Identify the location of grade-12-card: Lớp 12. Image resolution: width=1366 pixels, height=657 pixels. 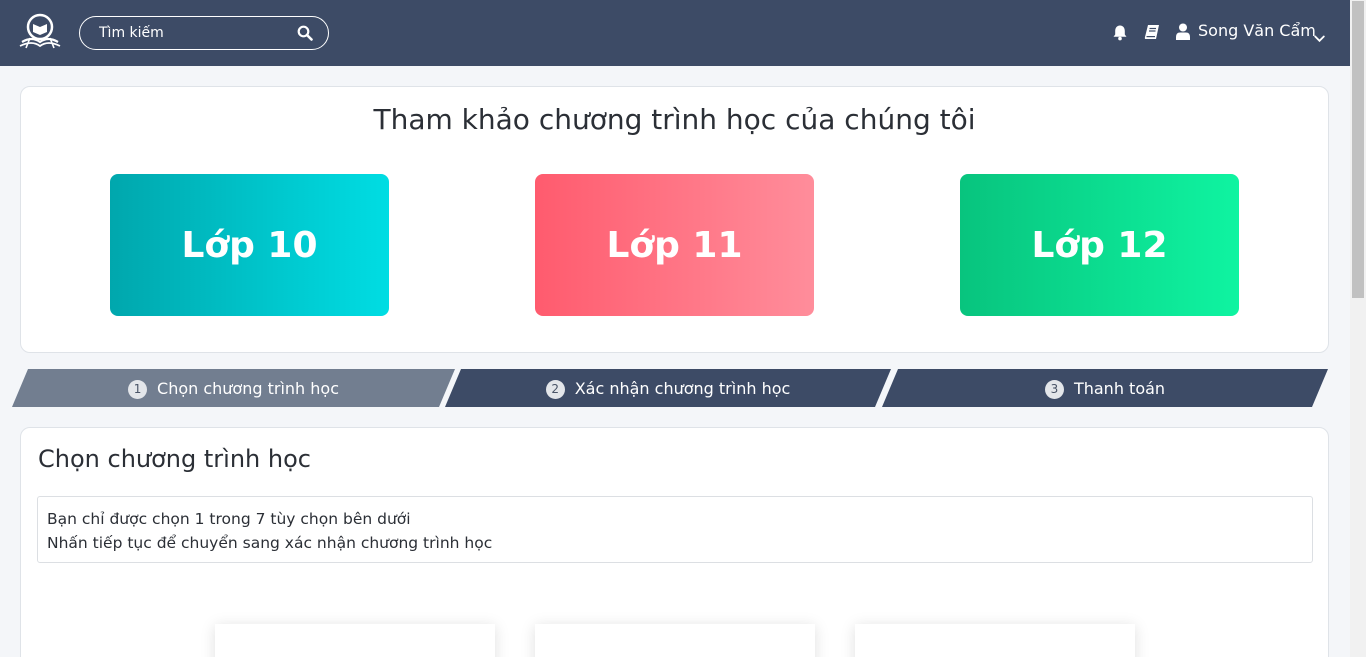
(1099, 245).